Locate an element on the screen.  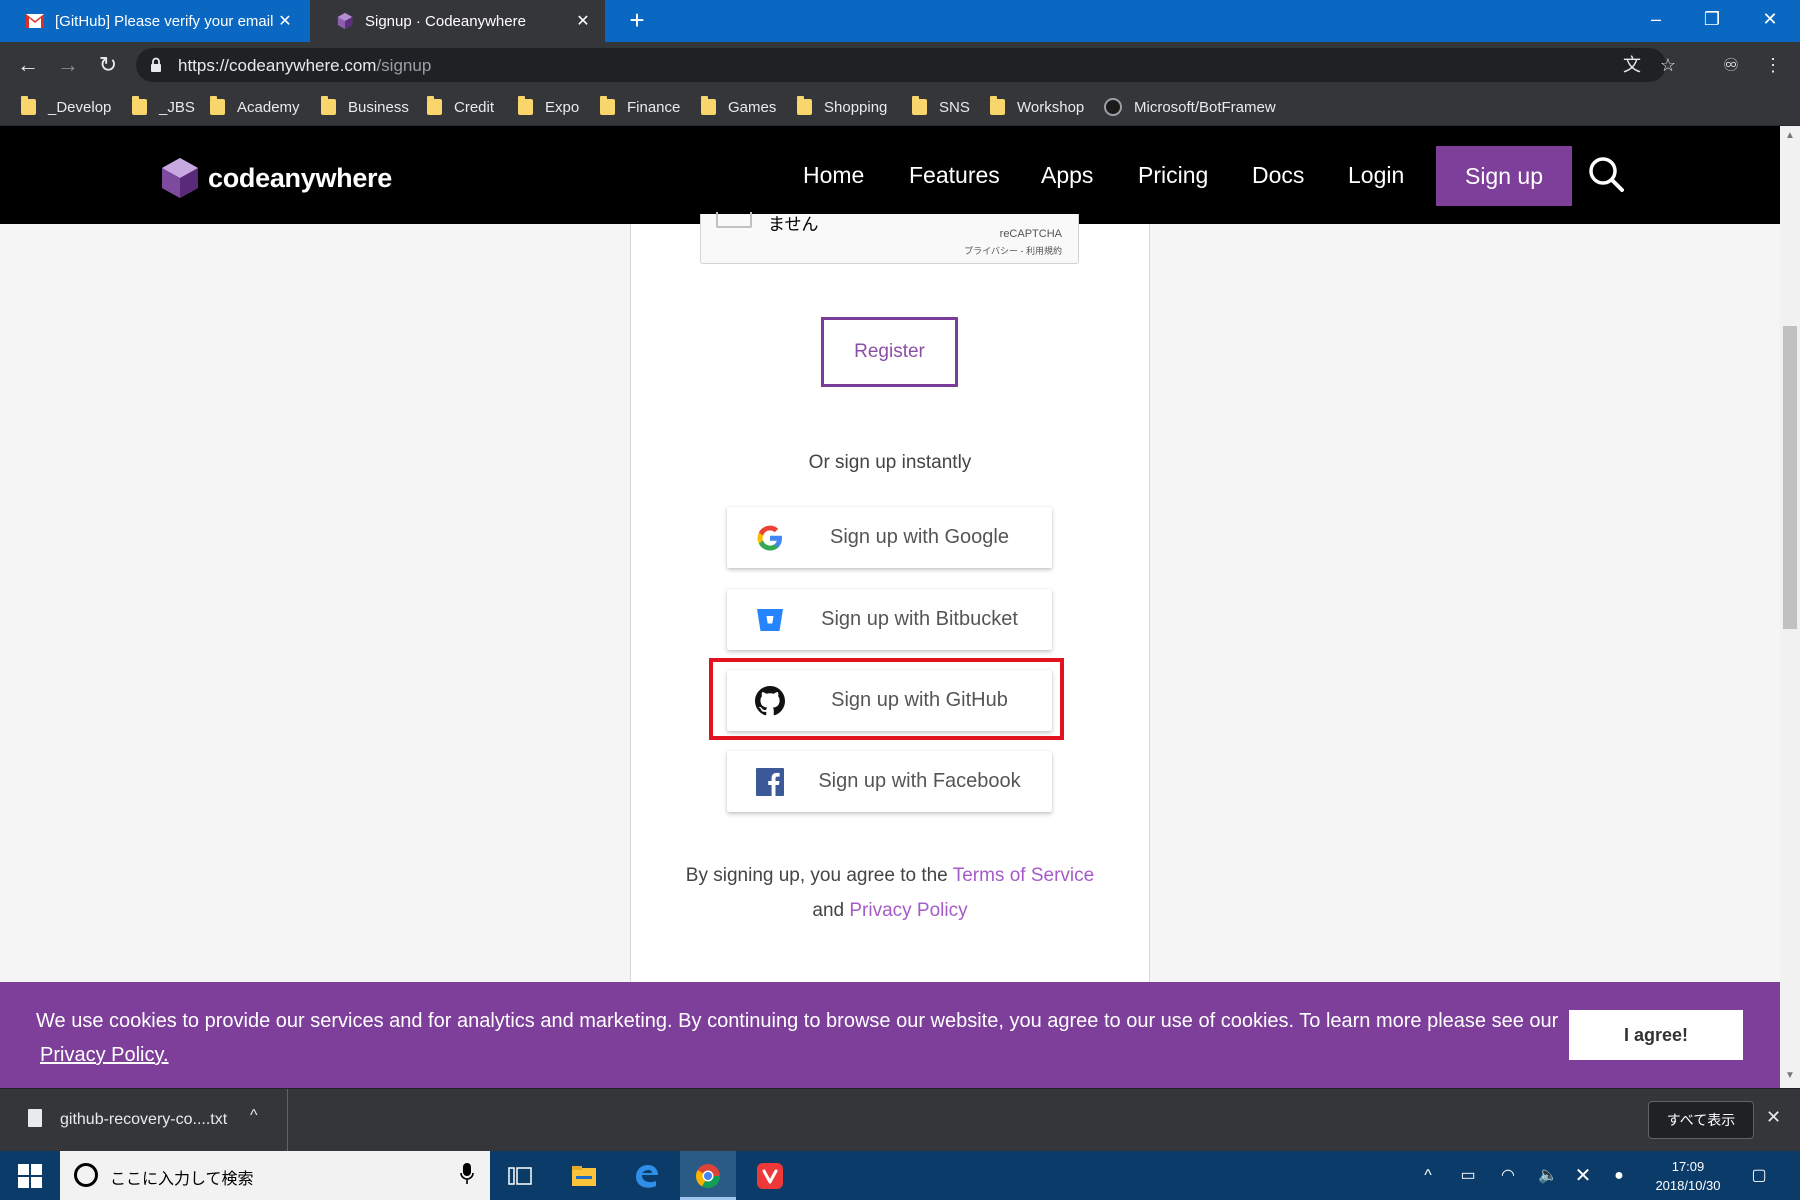
bitbucket-icon is located at coordinates (770, 620).